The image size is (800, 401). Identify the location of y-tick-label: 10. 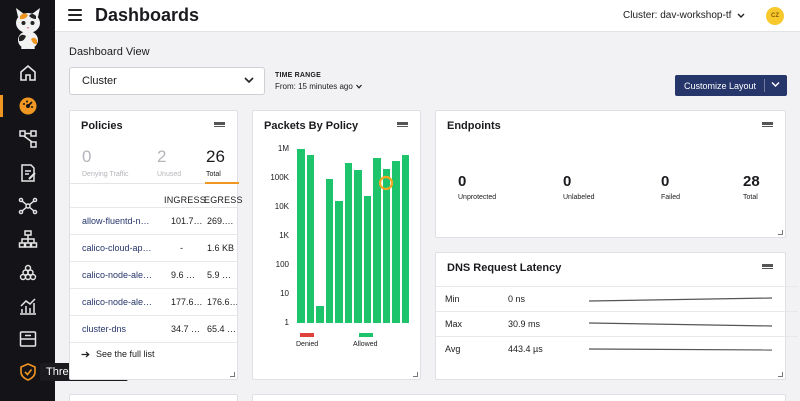
(284, 293).